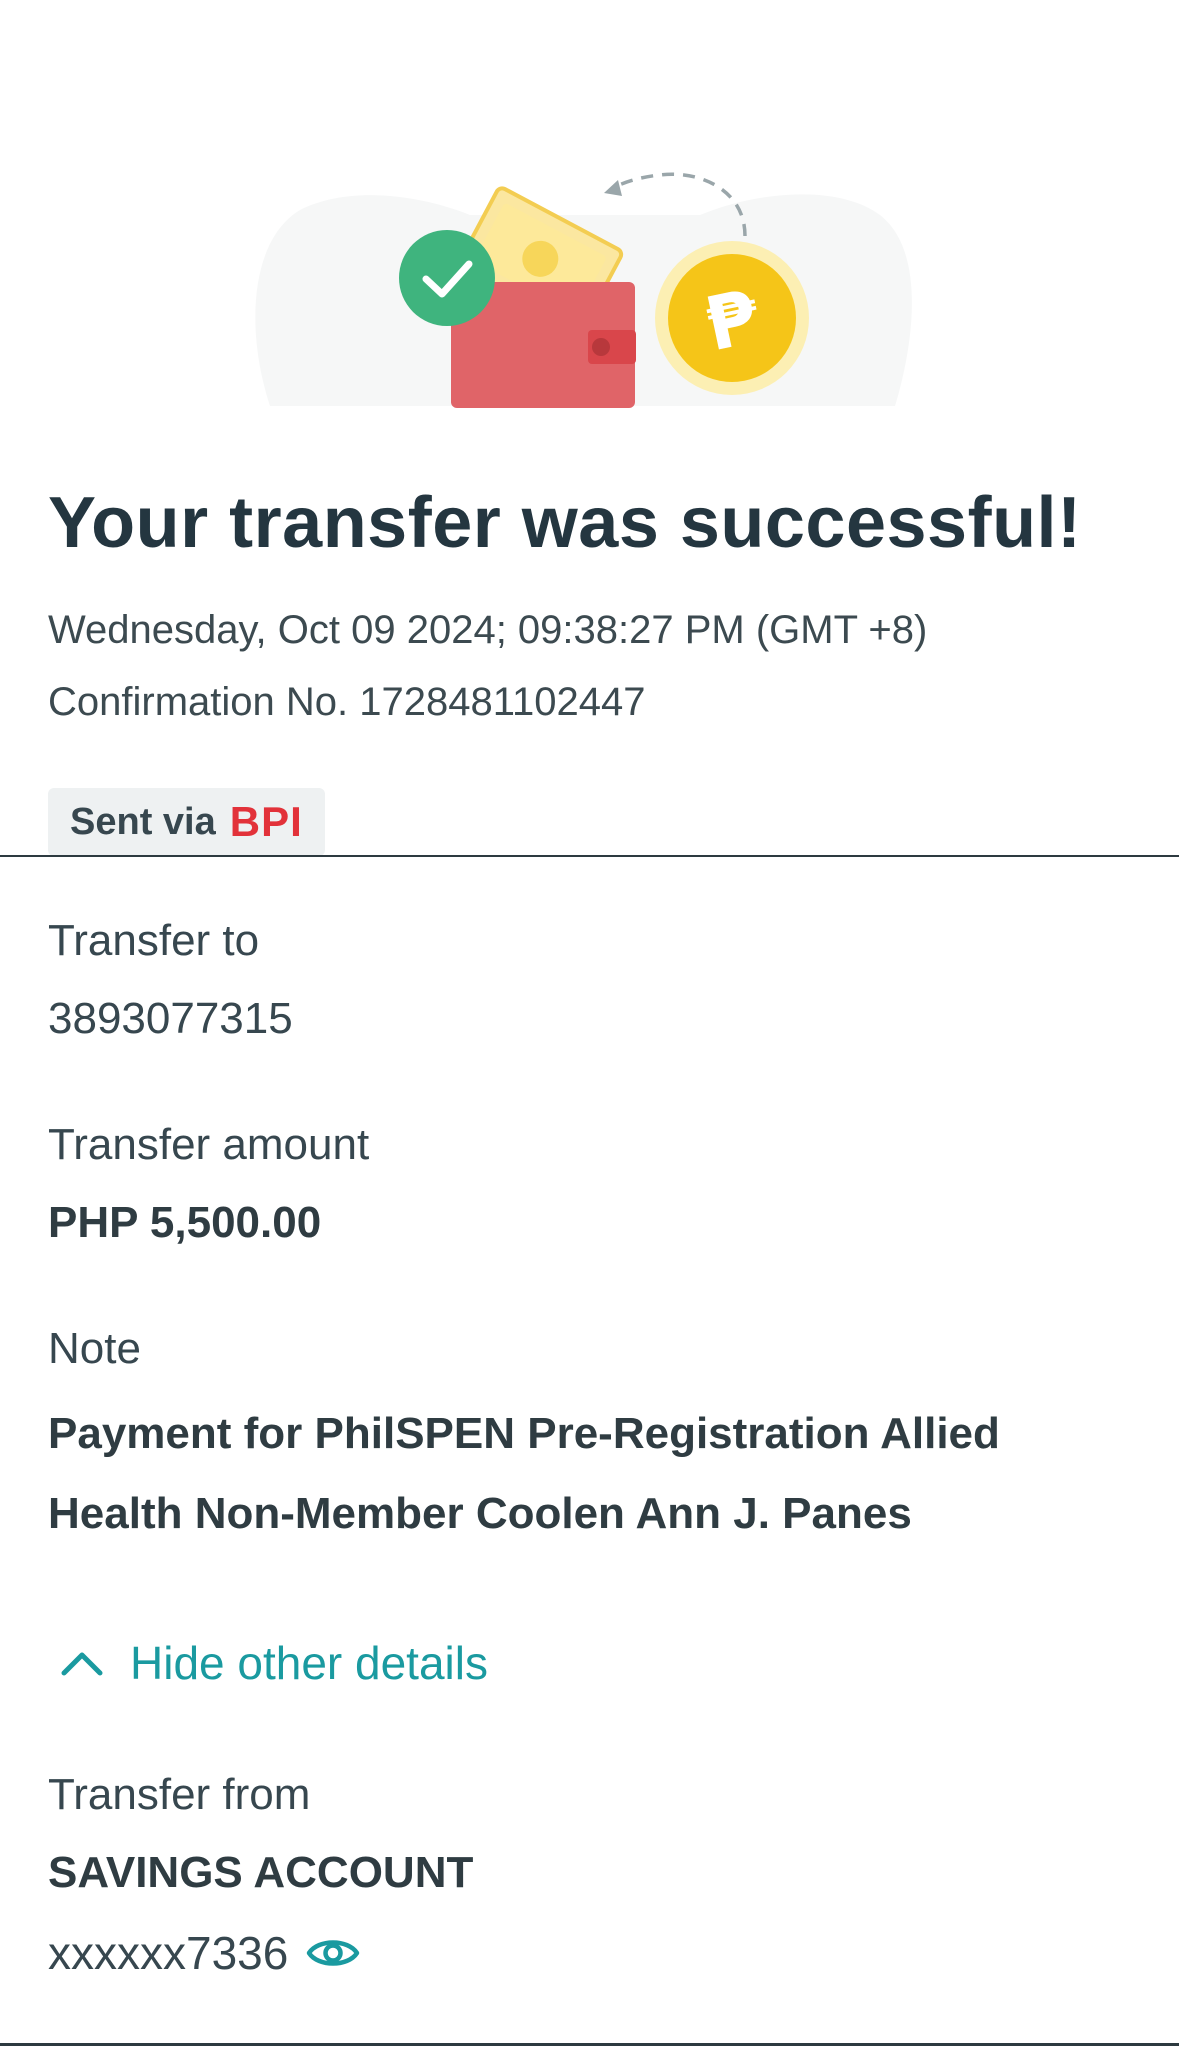  What do you see at coordinates (179, 1794) in the screenshot?
I see `transfer-from-label: Transfer from` at bounding box center [179, 1794].